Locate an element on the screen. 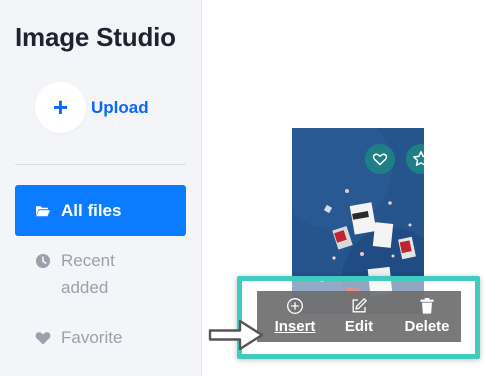 The height and width of the screenshot is (376, 502). sidebar-item-label: All files is located at coordinates (91, 210).